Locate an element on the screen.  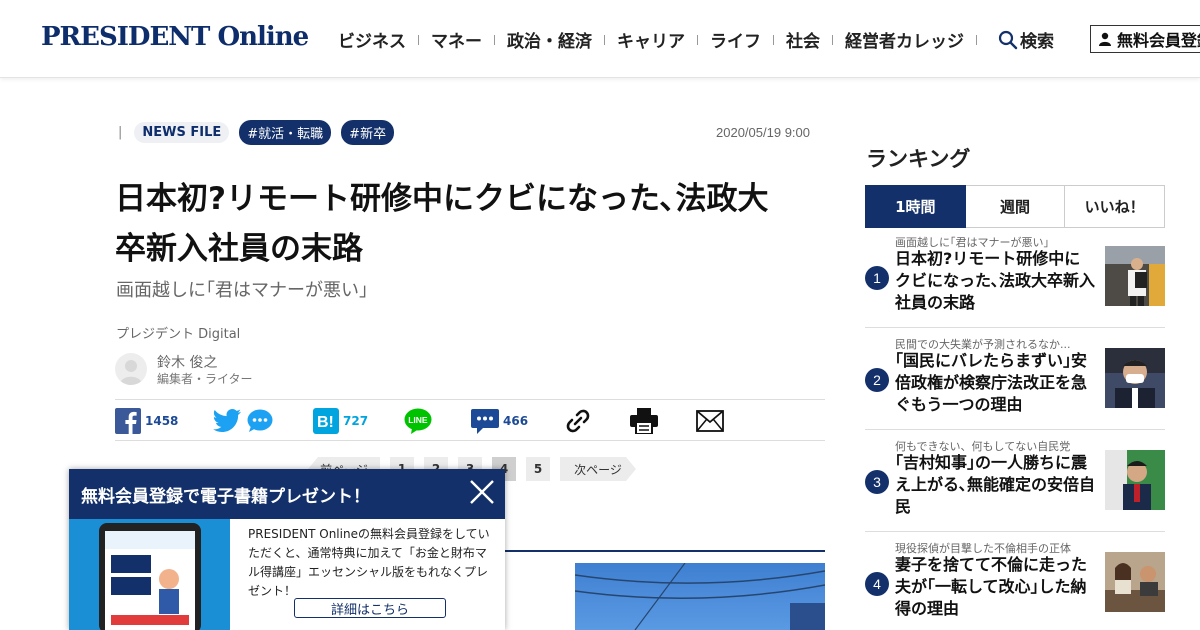
register-label: 無料会員登録 is located at coordinates (1158, 40).